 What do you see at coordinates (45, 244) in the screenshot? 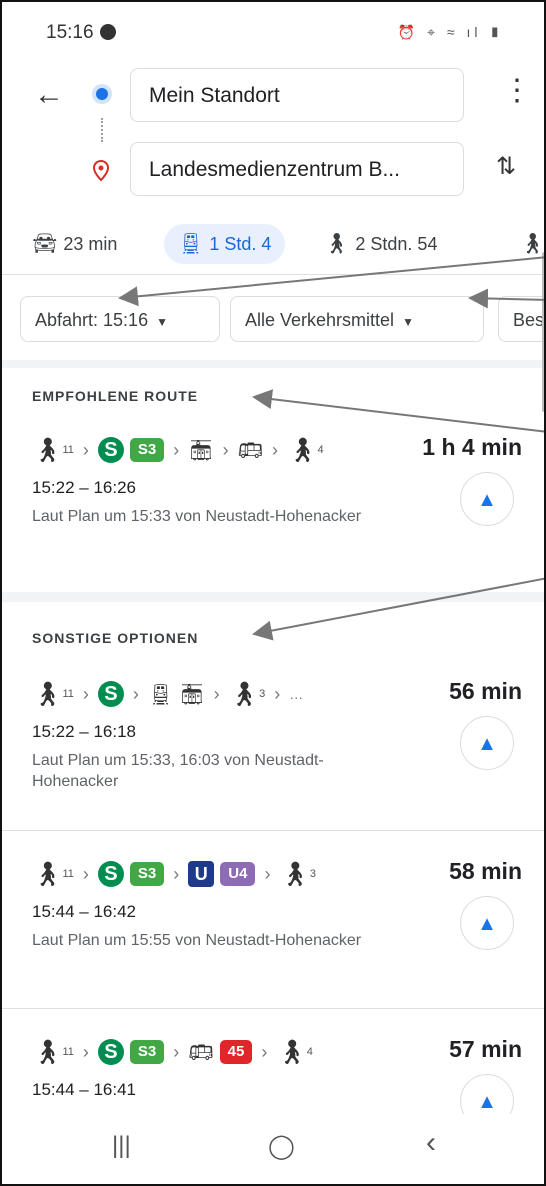
I see `car-icon: 🚘︎` at bounding box center [45, 244].